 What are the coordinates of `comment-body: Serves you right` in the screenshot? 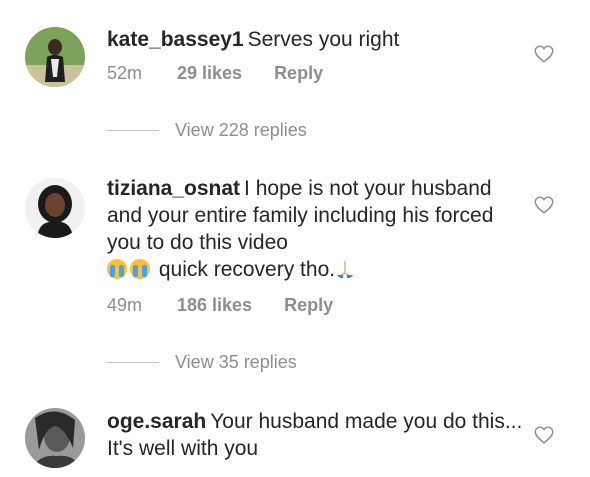 It's located at (323, 39).